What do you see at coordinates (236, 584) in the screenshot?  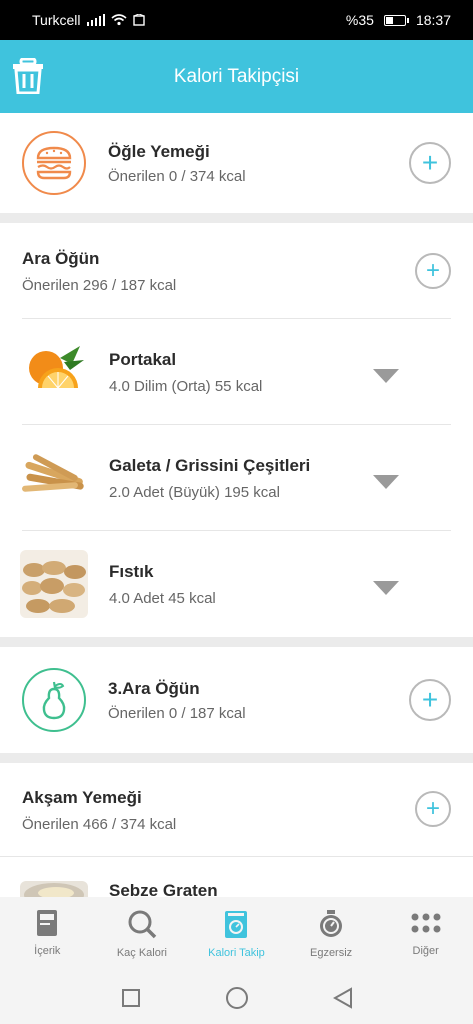 I see `food-item: Fıstık 4.0 Adet 45 kcal` at bounding box center [236, 584].